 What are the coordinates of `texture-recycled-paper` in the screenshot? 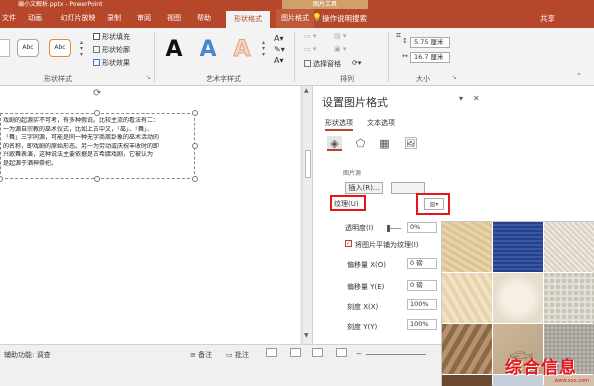 It's located at (569, 298).